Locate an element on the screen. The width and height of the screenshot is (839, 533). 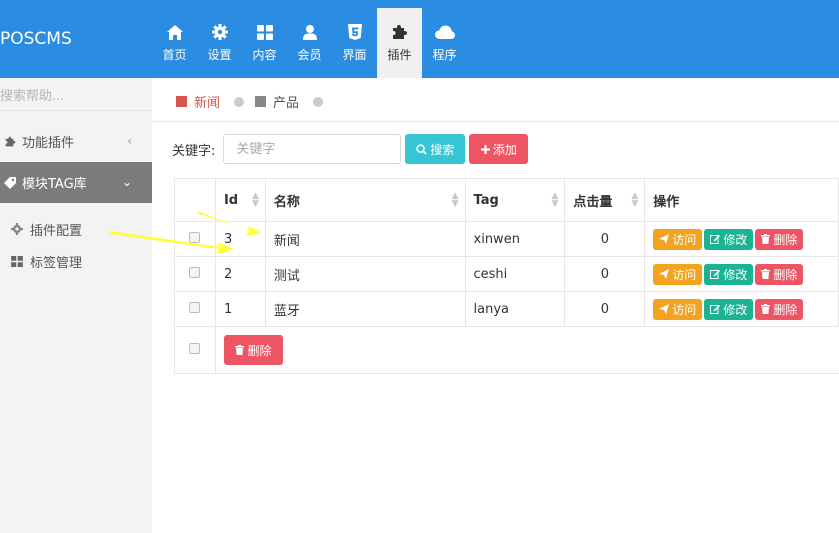
chevron-left-icon: ‹ is located at coordinates (129, 141).